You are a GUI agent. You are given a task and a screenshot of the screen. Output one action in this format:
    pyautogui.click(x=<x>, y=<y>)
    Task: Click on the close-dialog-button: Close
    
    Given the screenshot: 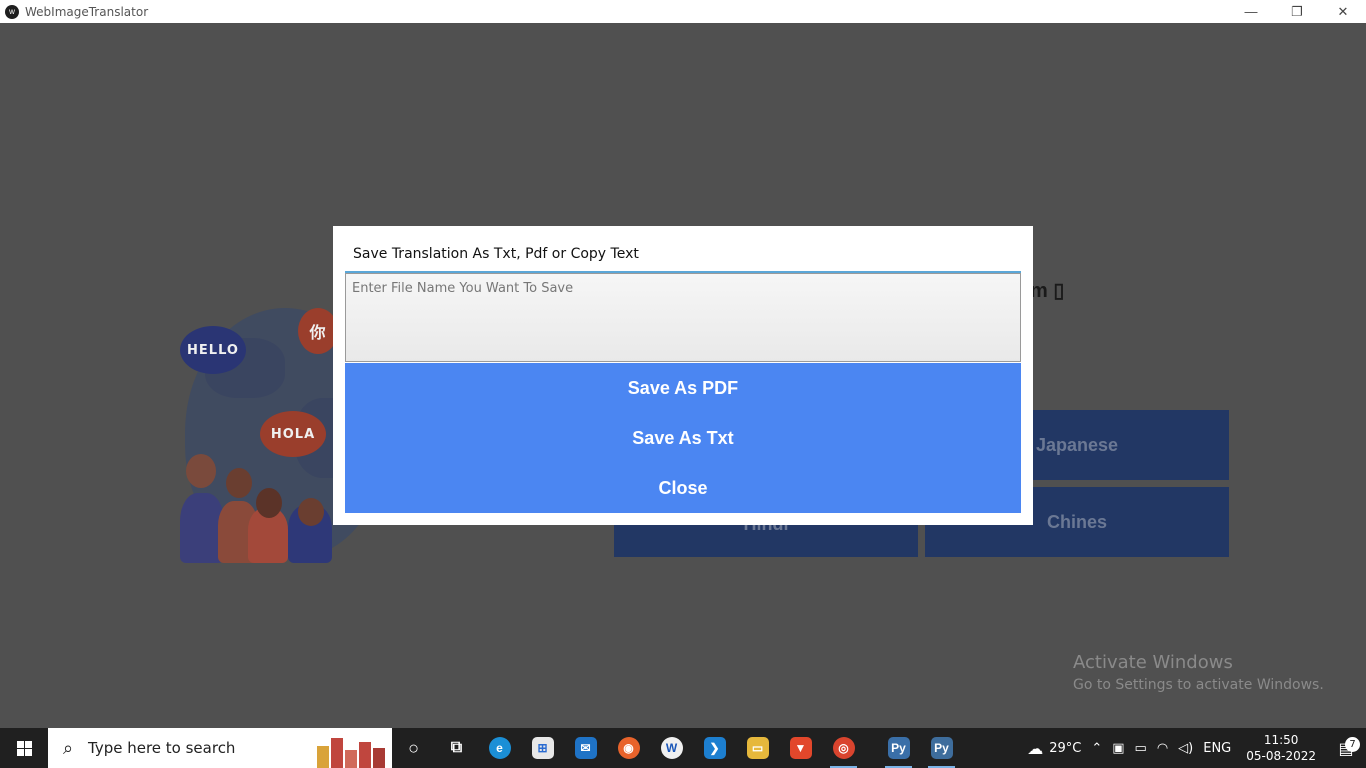 What is the action you would take?
    pyautogui.click(x=683, y=488)
    